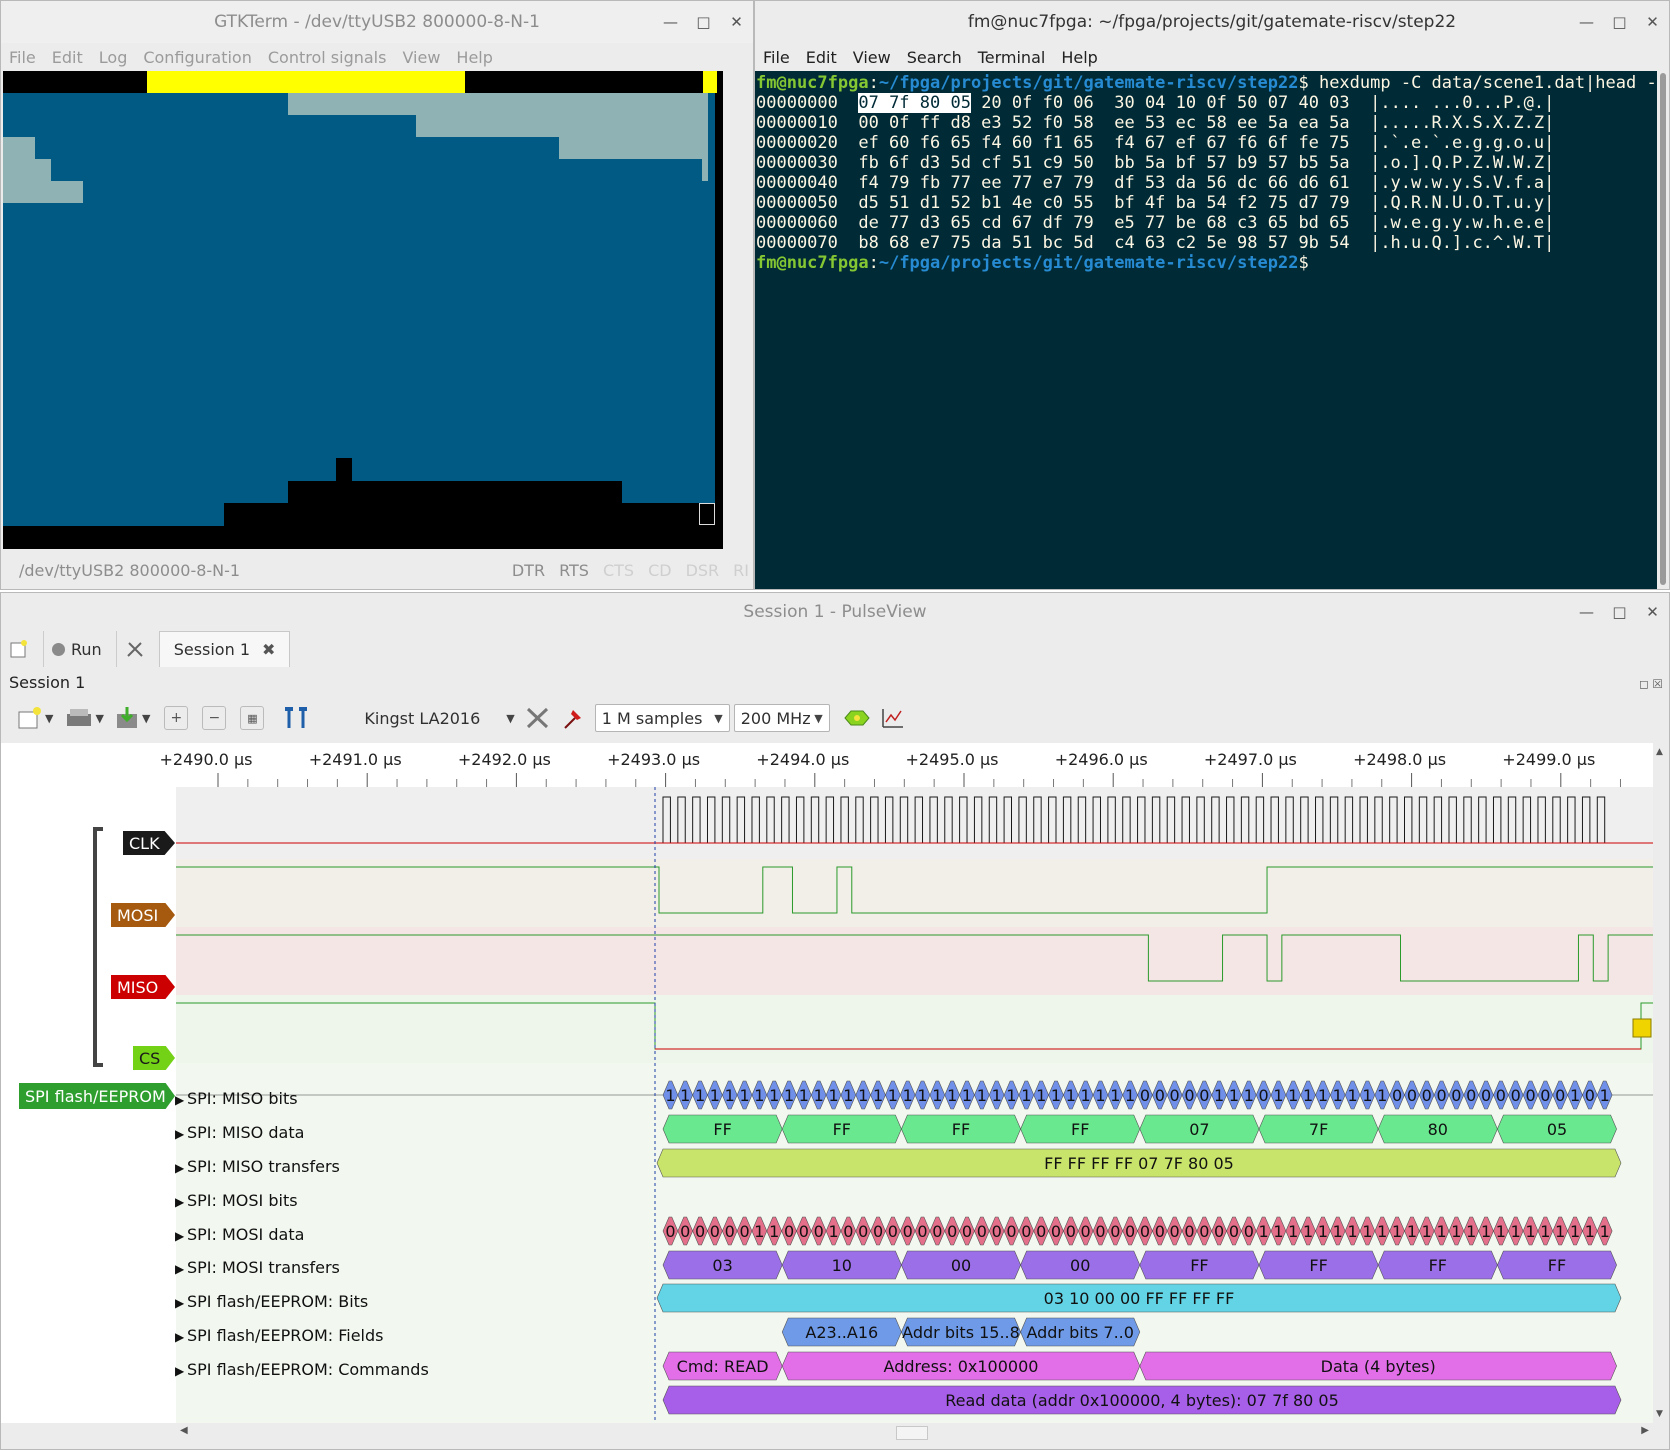 The height and width of the screenshot is (1450, 1670). I want to click on miso-byte-label: 7F, so click(1318, 1129).